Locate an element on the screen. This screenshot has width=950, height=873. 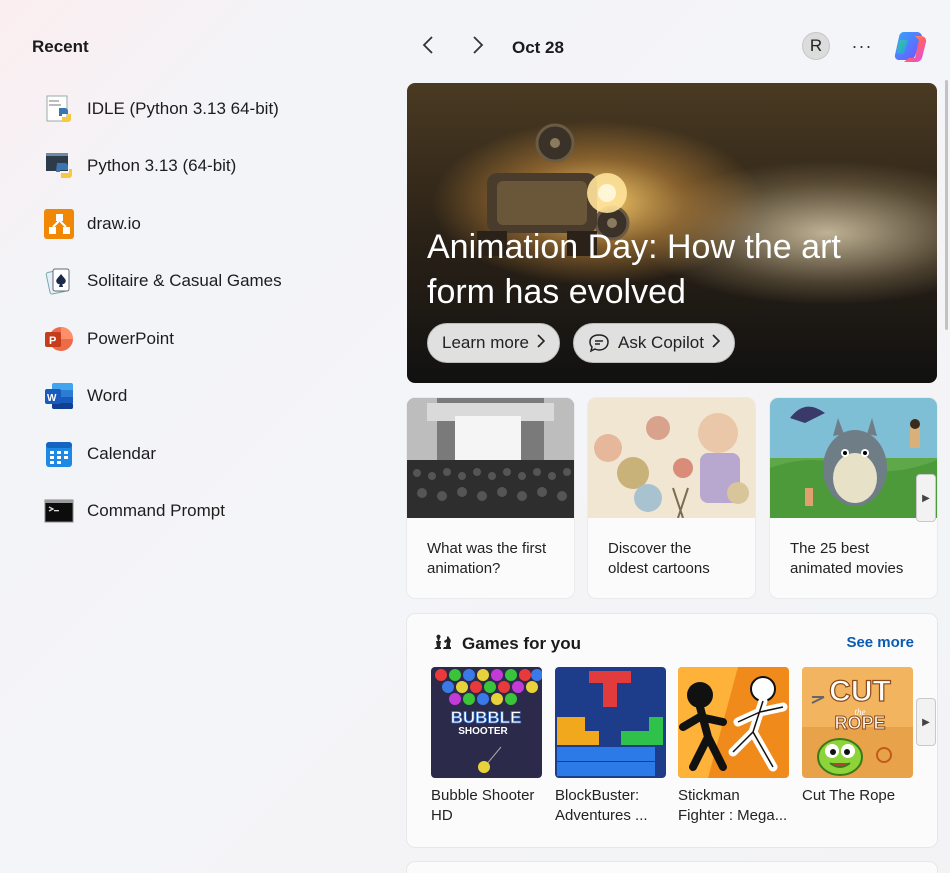
recent-item-label: Python 3.13 (64-bit) is located at coordinates (162, 166).